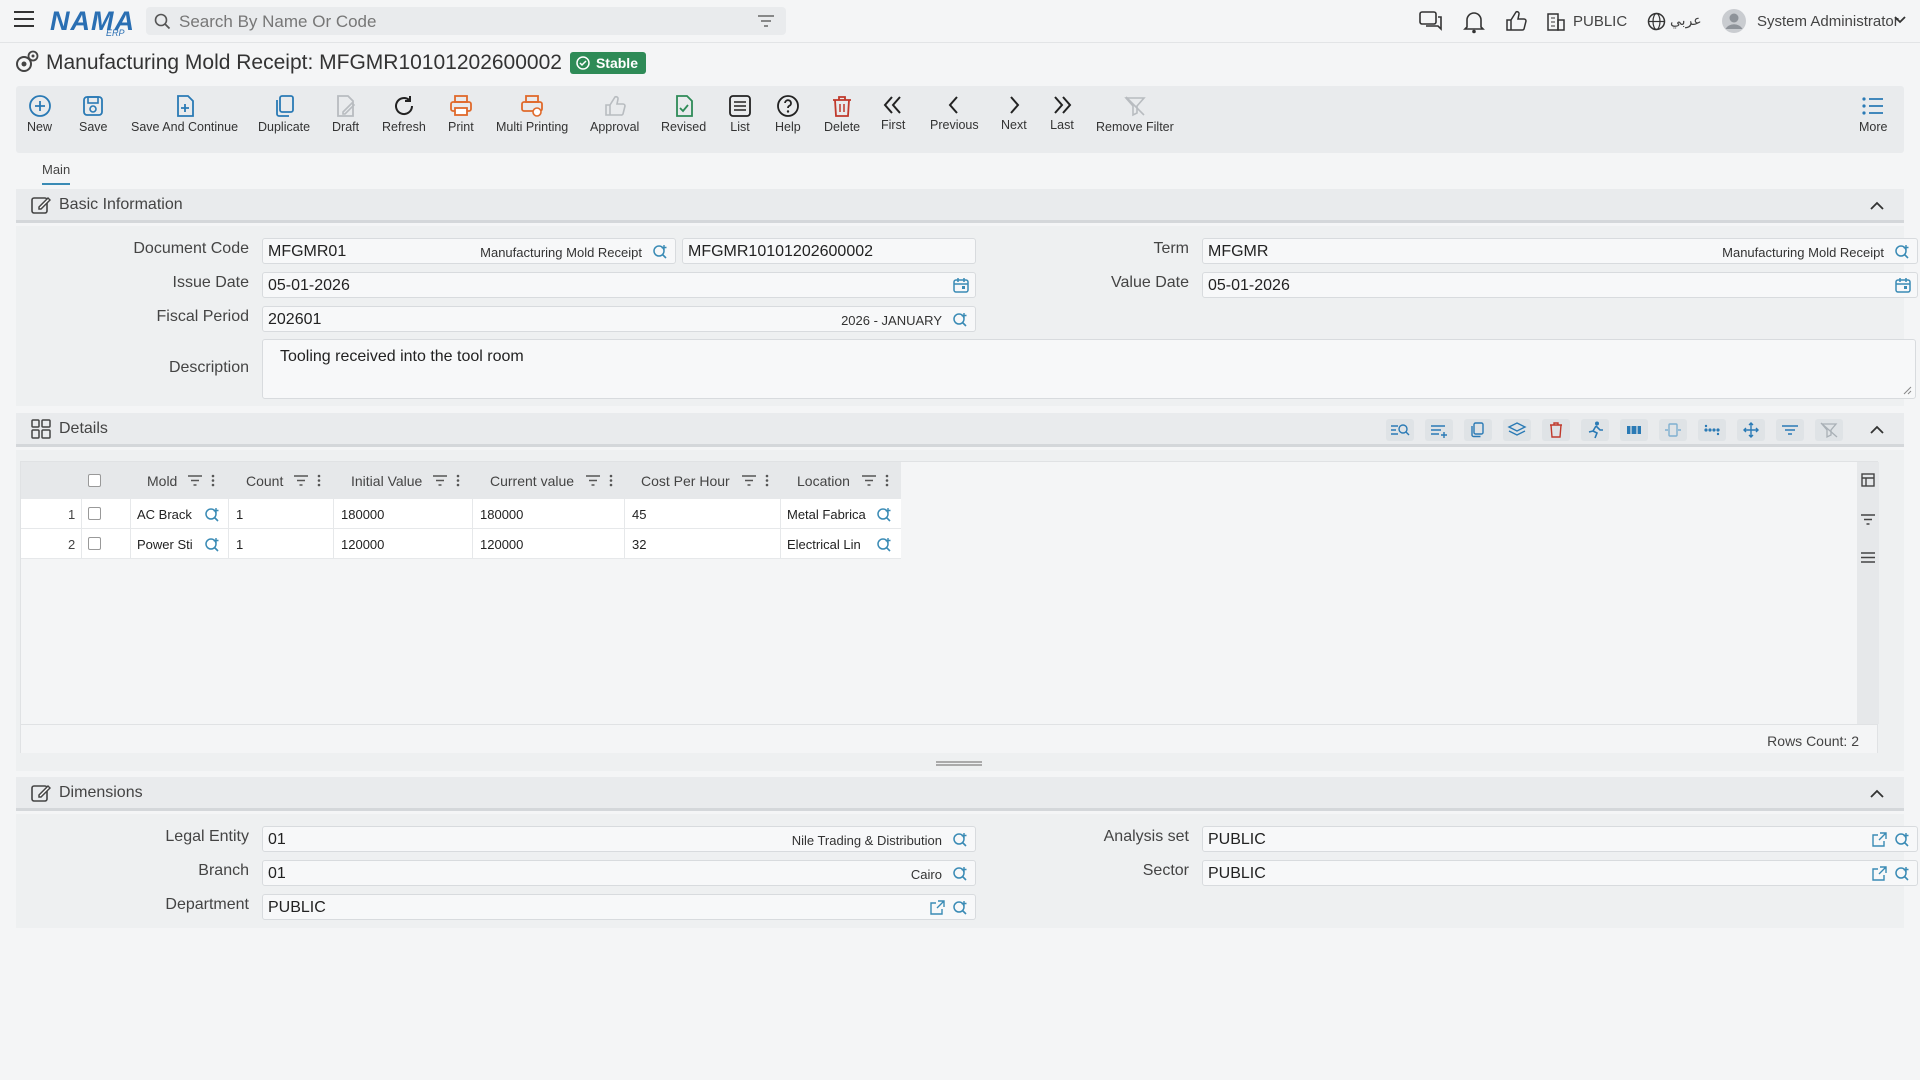 The height and width of the screenshot is (1080, 1920). Describe the element at coordinates (893, 113) in the screenshot. I see `first-button: First` at that location.